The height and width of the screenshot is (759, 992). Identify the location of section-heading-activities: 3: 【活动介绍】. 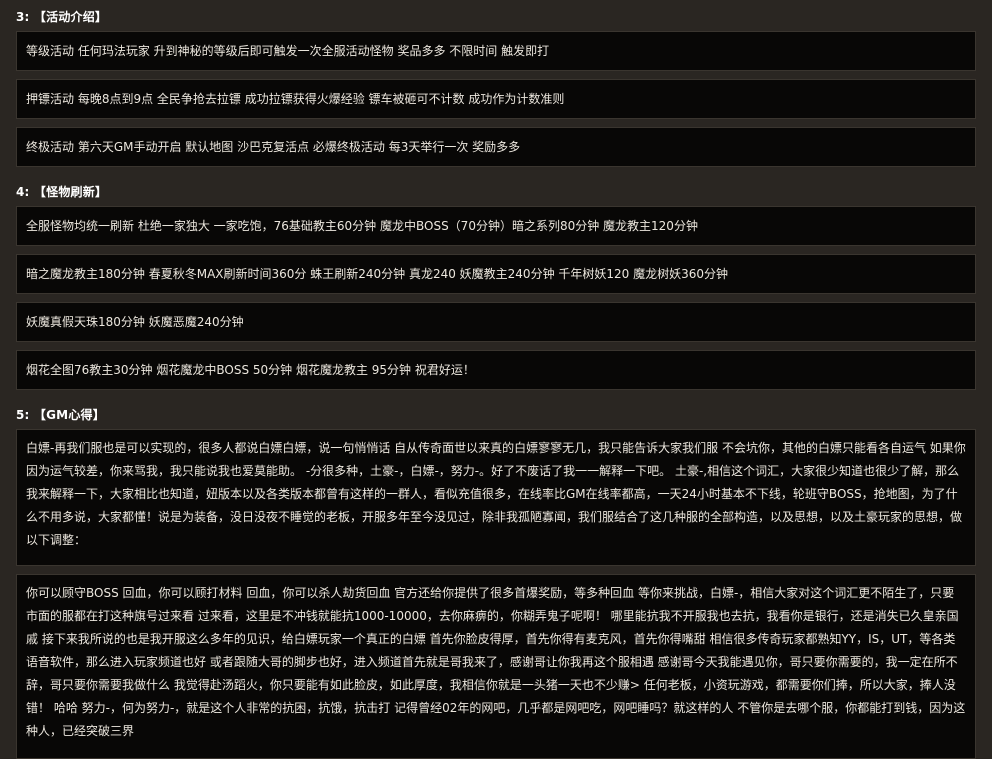
(62, 17).